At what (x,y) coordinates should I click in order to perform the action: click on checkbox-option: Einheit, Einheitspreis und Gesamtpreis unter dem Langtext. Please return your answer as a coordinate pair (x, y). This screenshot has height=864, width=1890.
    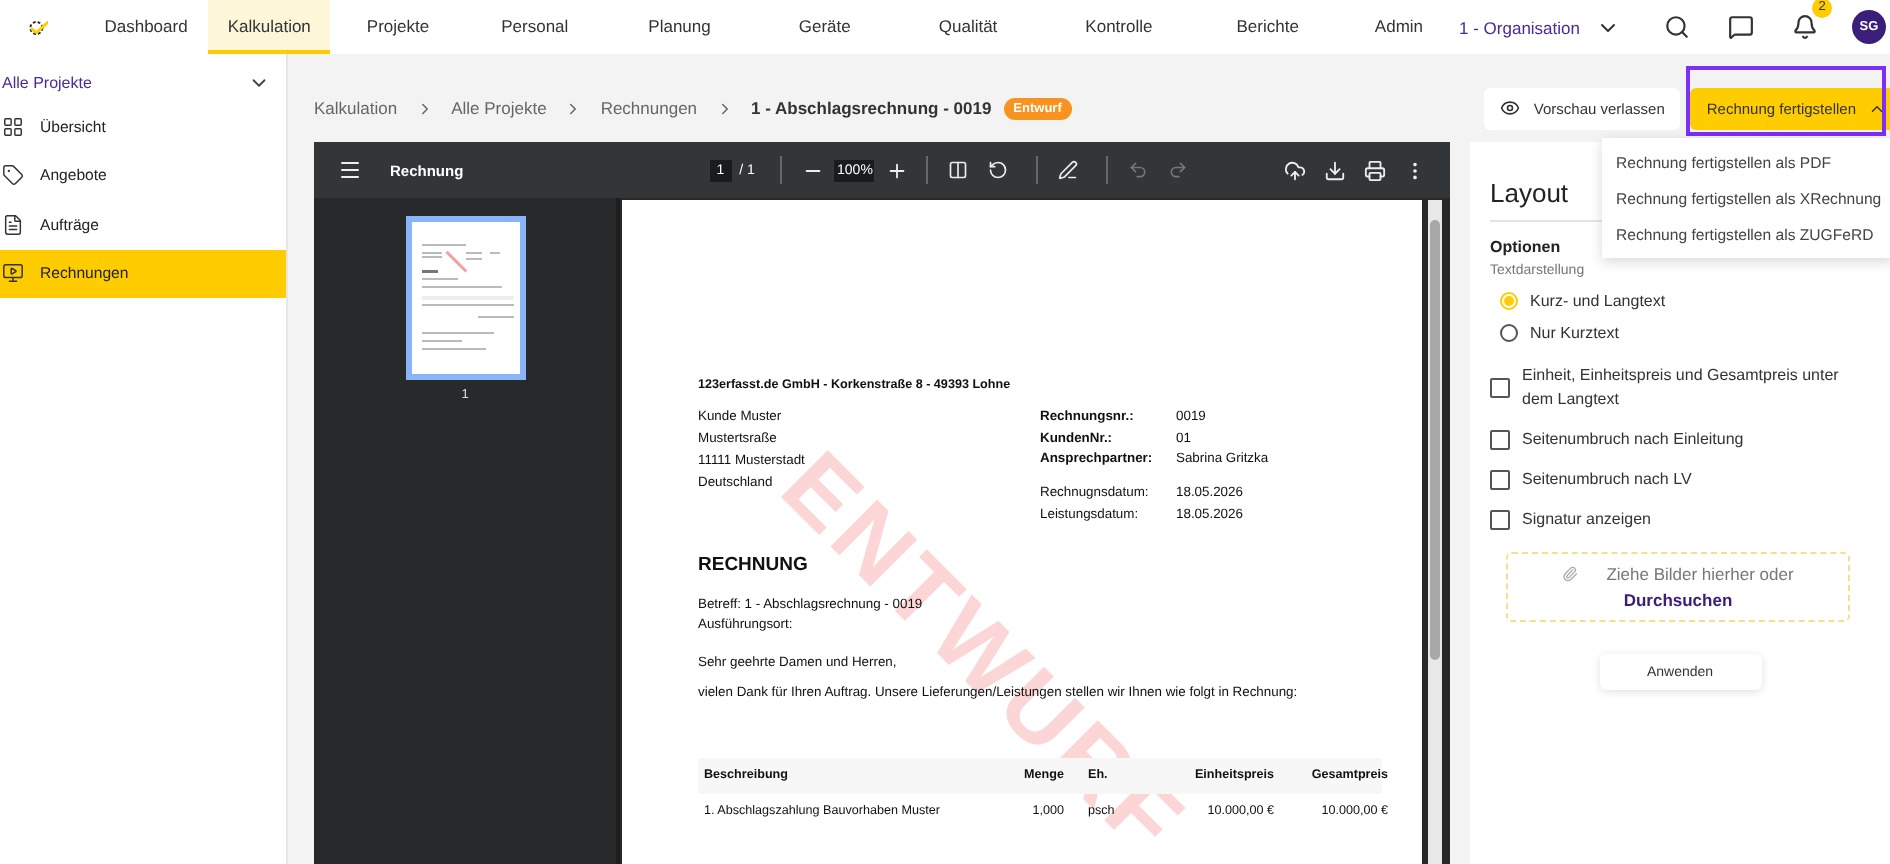
    Looking at the image, I should click on (1680, 388).